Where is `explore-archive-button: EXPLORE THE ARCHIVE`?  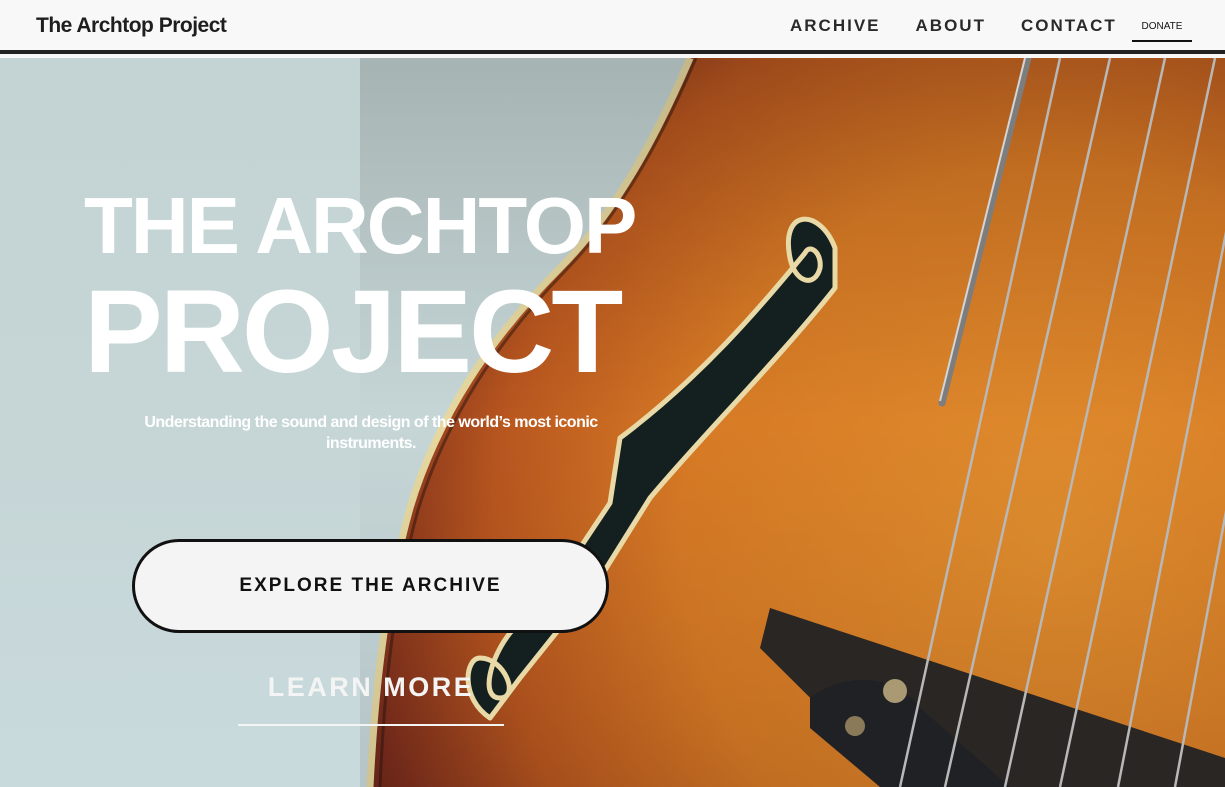
explore-archive-button: EXPLORE THE ARCHIVE is located at coordinates (370, 586).